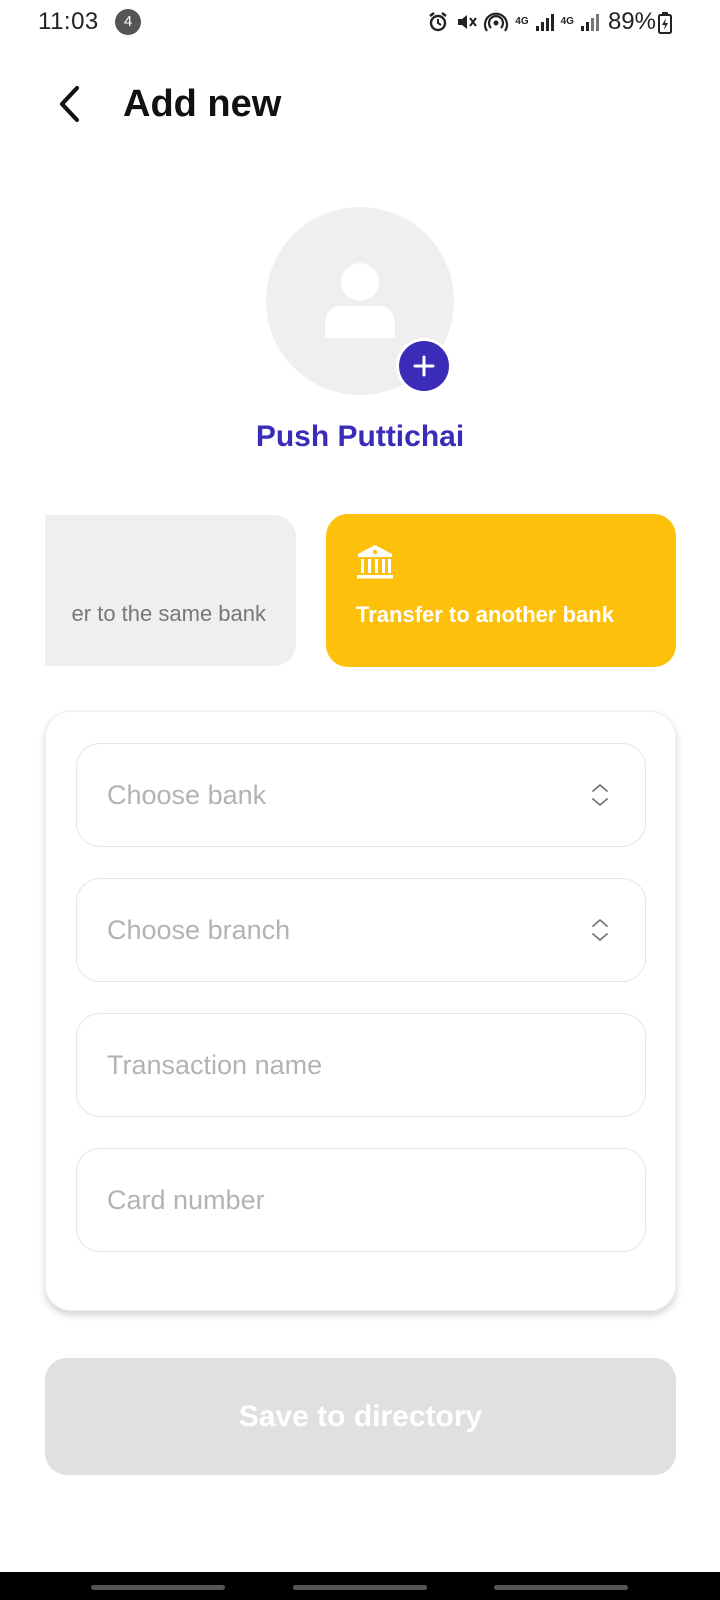  Describe the element at coordinates (128, 22) in the screenshot. I see `notification-badge: 4` at that location.